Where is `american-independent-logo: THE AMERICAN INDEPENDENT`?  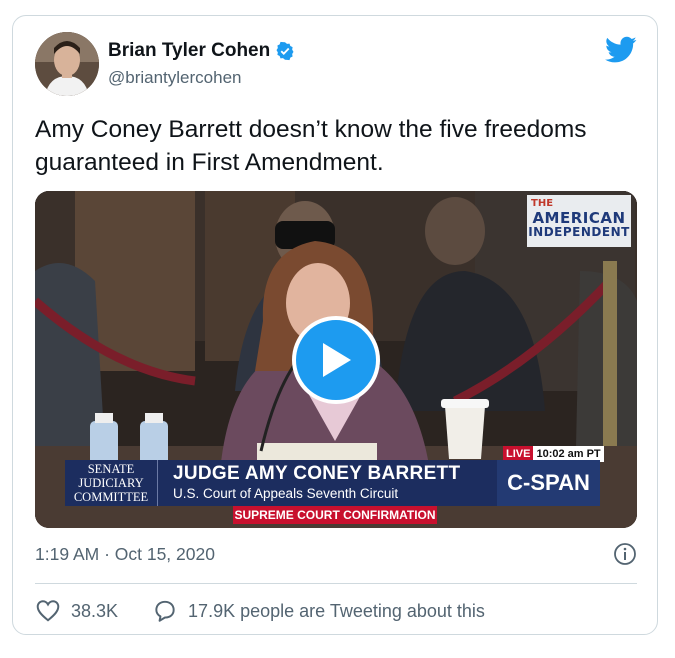
american-independent-logo: THE AMERICAN INDEPENDENT is located at coordinates (579, 221).